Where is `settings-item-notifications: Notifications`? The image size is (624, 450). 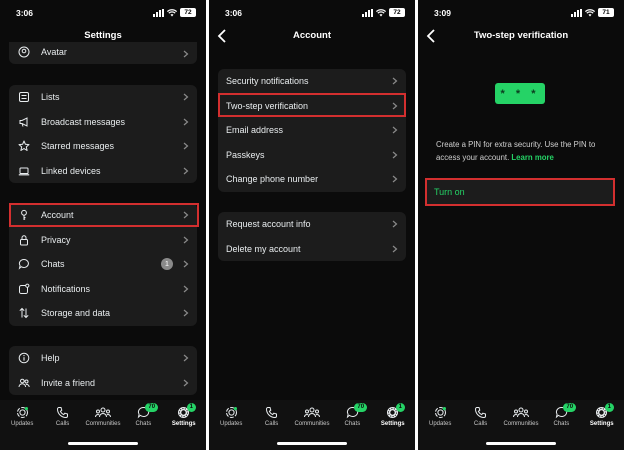
settings-item-notifications: Notifications is located at coordinates (103, 289).